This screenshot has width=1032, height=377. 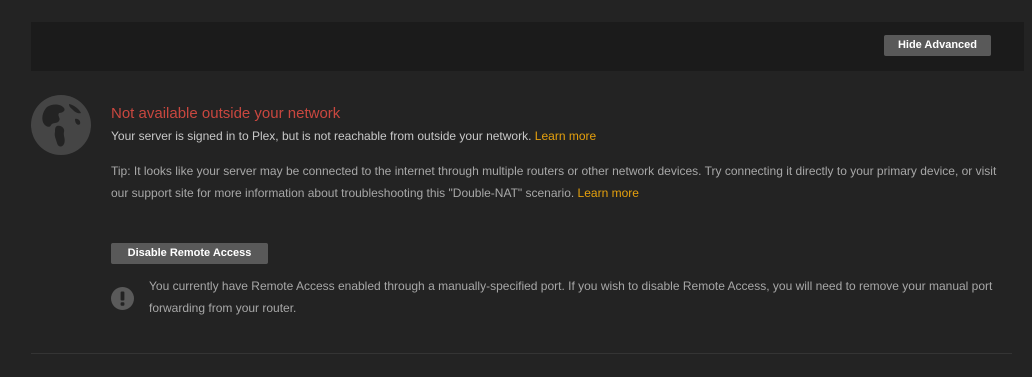 I want to click on exclamation-icon, so click(x=122, y=298).